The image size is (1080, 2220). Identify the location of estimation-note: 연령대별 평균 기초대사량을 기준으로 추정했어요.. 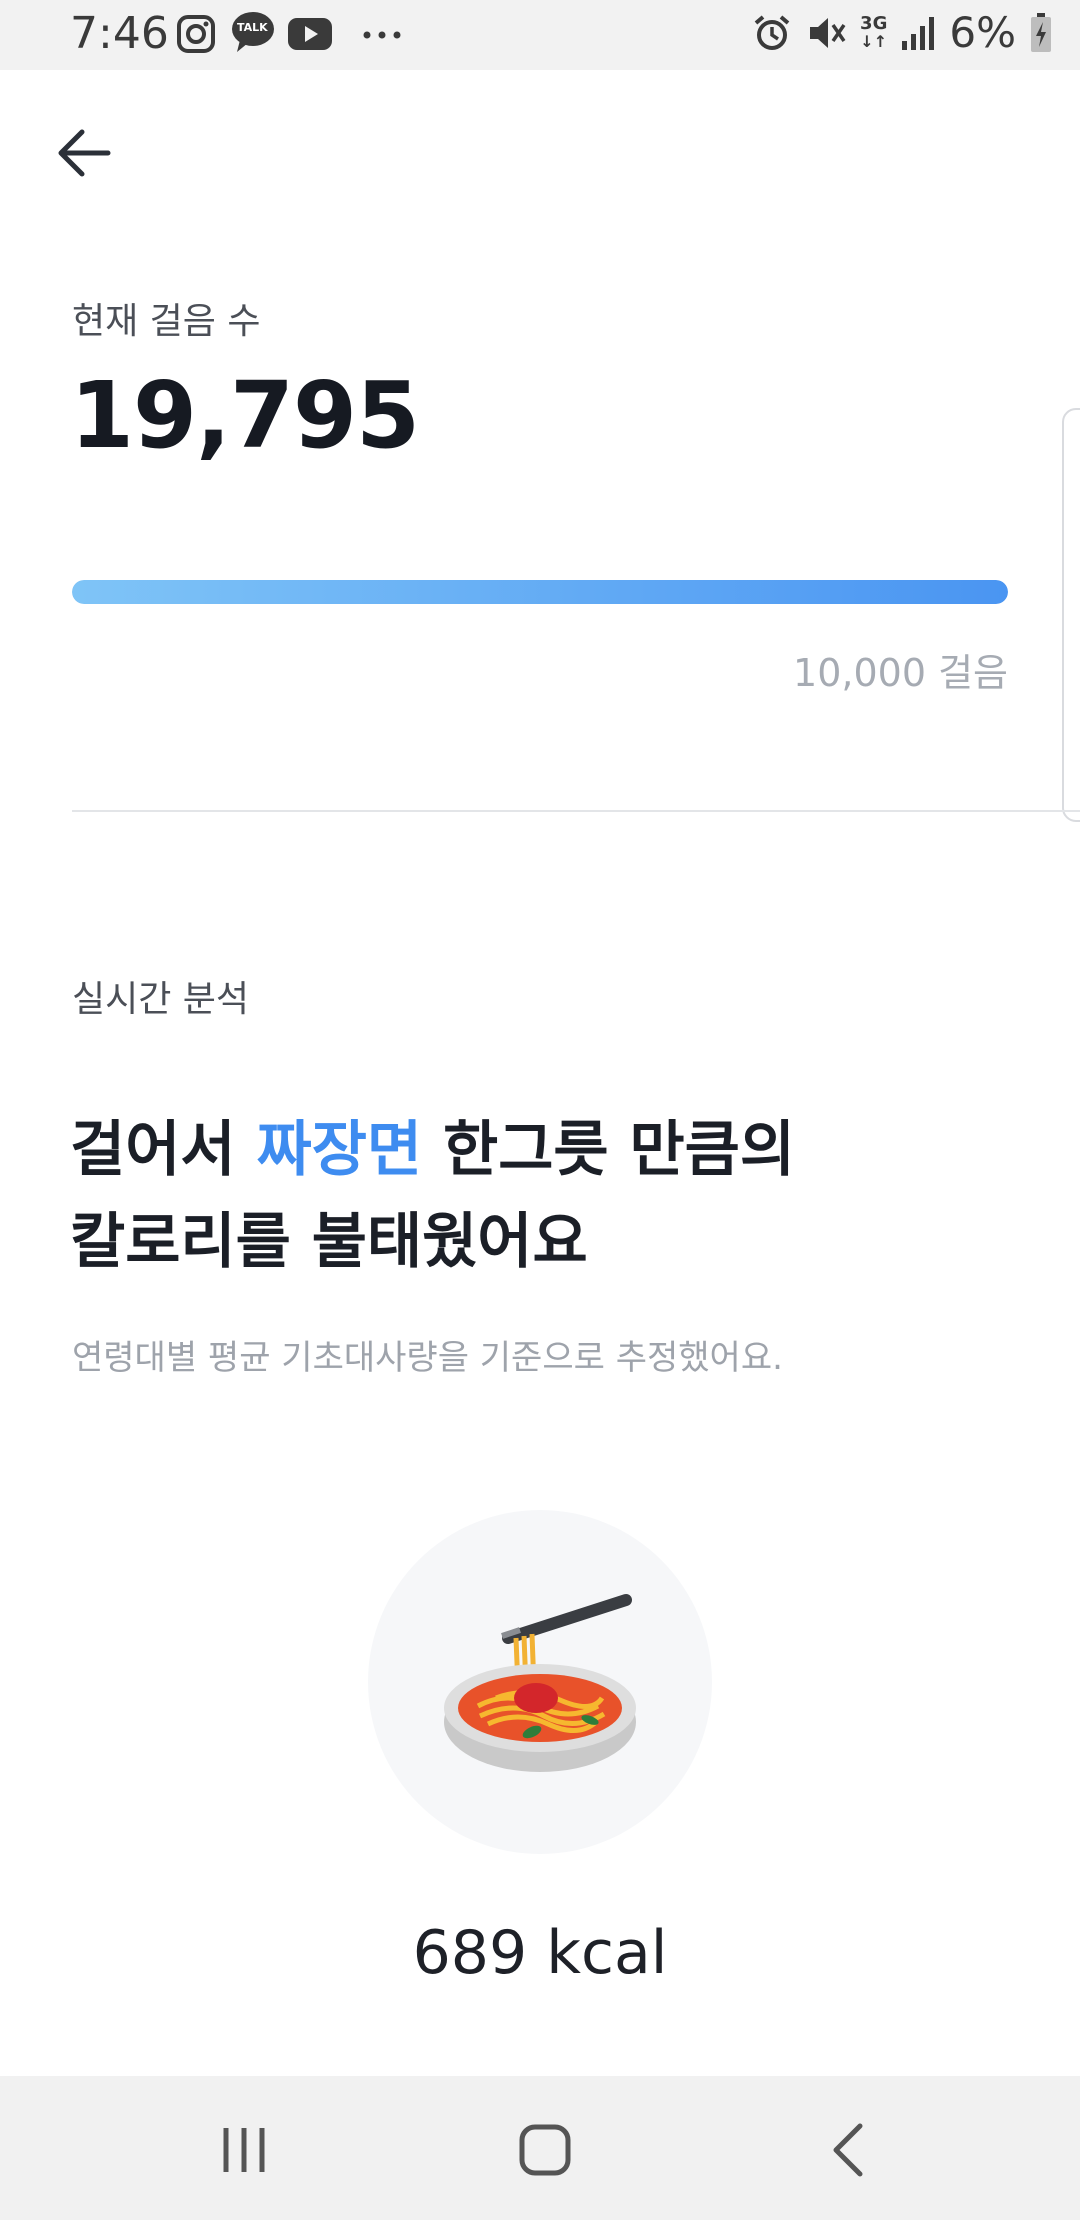
(427, 1358).